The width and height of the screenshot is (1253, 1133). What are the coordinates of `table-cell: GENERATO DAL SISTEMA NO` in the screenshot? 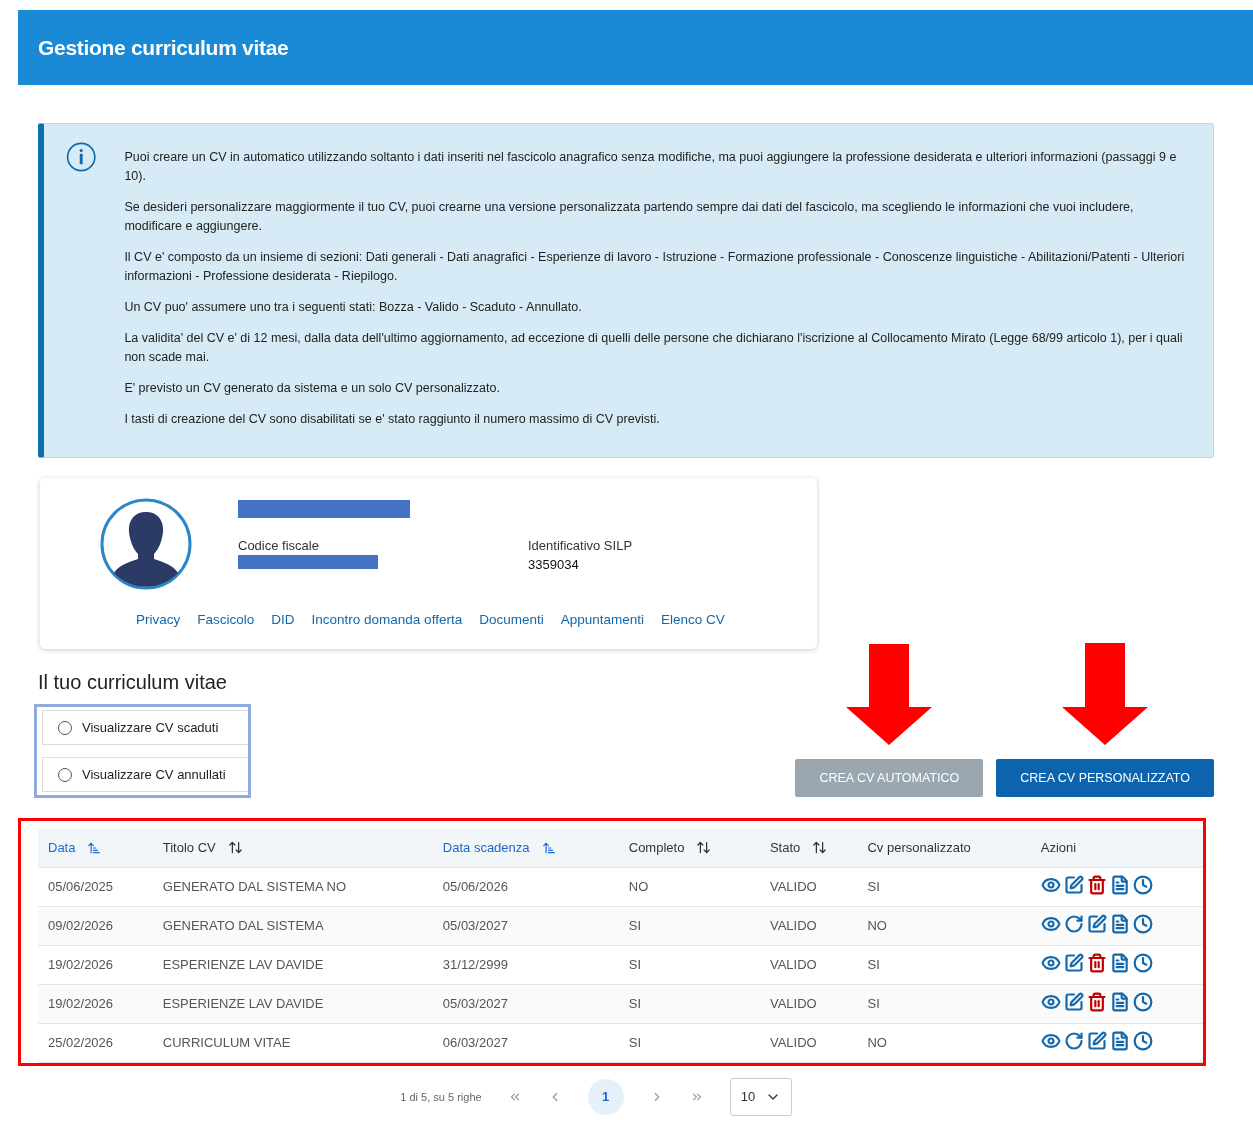 It's located at (292, 886).